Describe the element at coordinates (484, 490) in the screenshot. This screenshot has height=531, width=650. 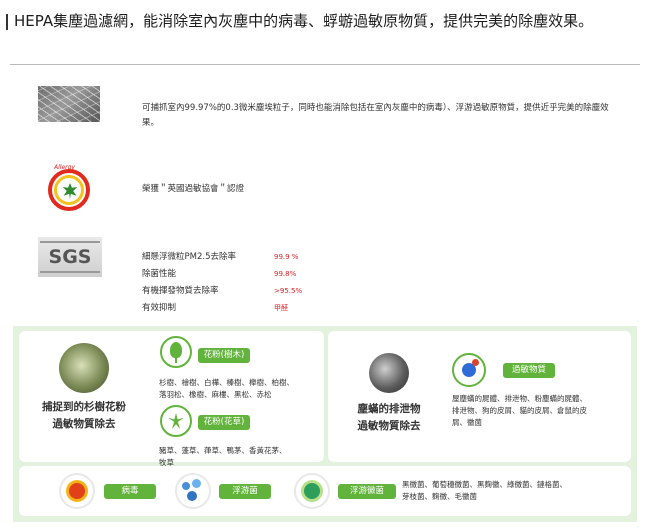
I see `mold-list: 黑黴菌、葡萄穗黴菌、黑麴黴、綠黴菌、鏈格菌、 芽枝菌、麴黴、毛黴菌` at that location.